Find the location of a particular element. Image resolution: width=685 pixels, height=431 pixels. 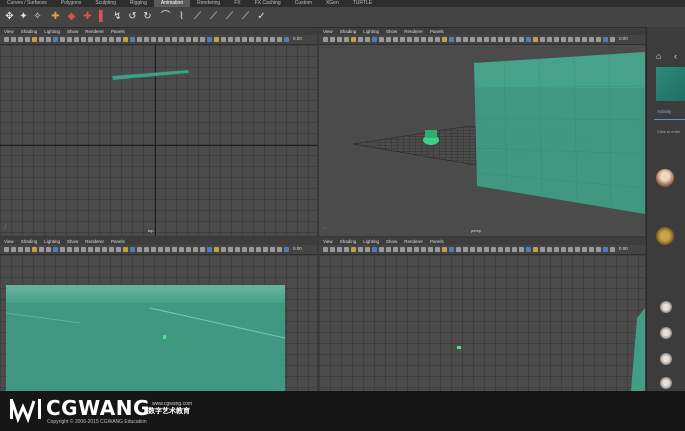

playblast-icon: ⟋ is located at coordinates (229, 16).